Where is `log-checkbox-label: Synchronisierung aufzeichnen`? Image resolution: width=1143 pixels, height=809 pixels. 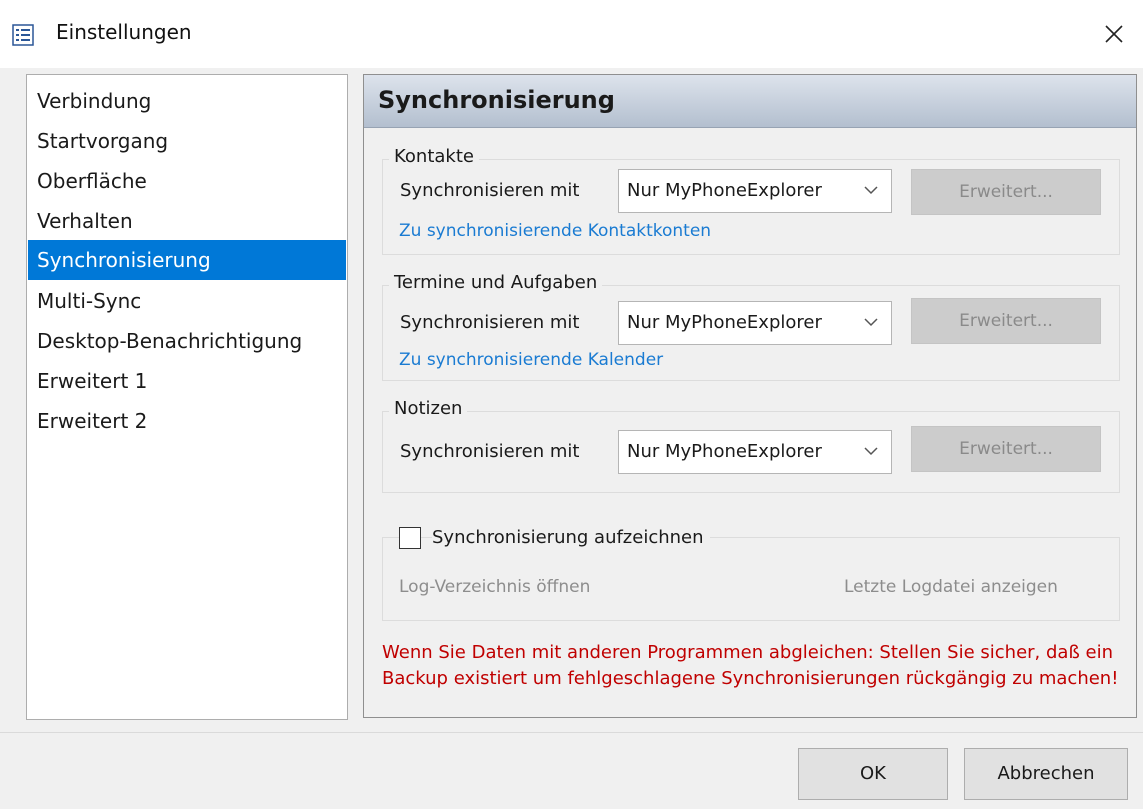 log-checkbox-label: Synchronisierung aufzeichnen is located at coordinates (571, 537).